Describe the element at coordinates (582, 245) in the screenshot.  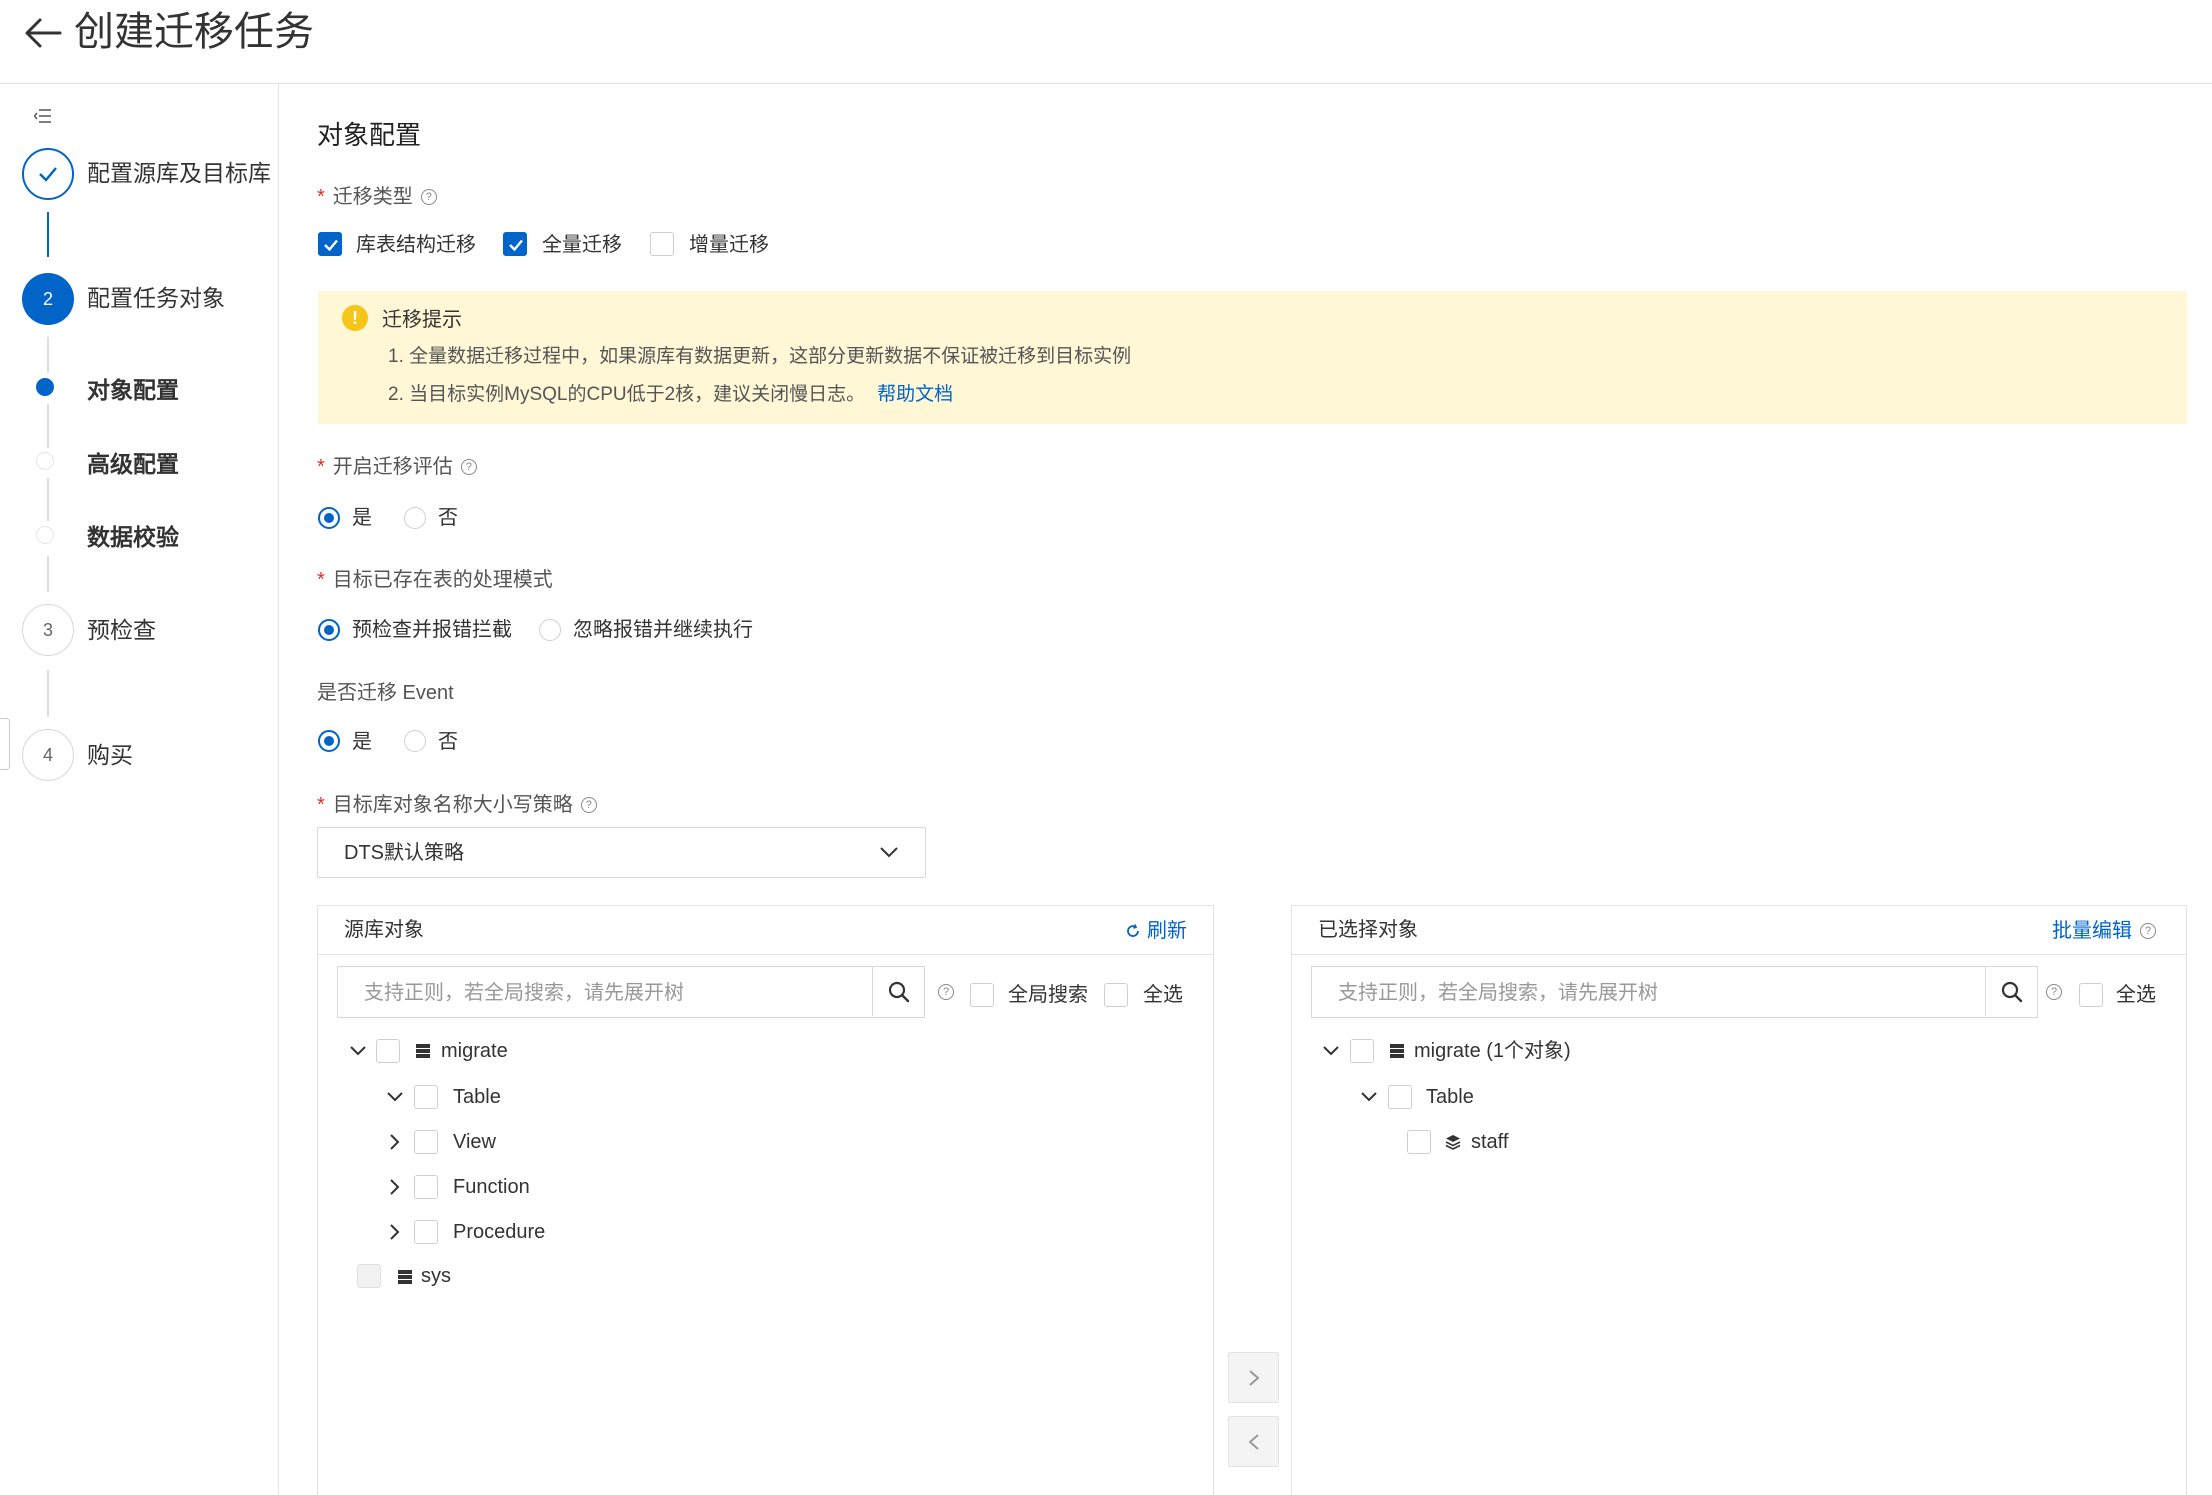
I see `option-full-migration: 全量迁移` at that location.